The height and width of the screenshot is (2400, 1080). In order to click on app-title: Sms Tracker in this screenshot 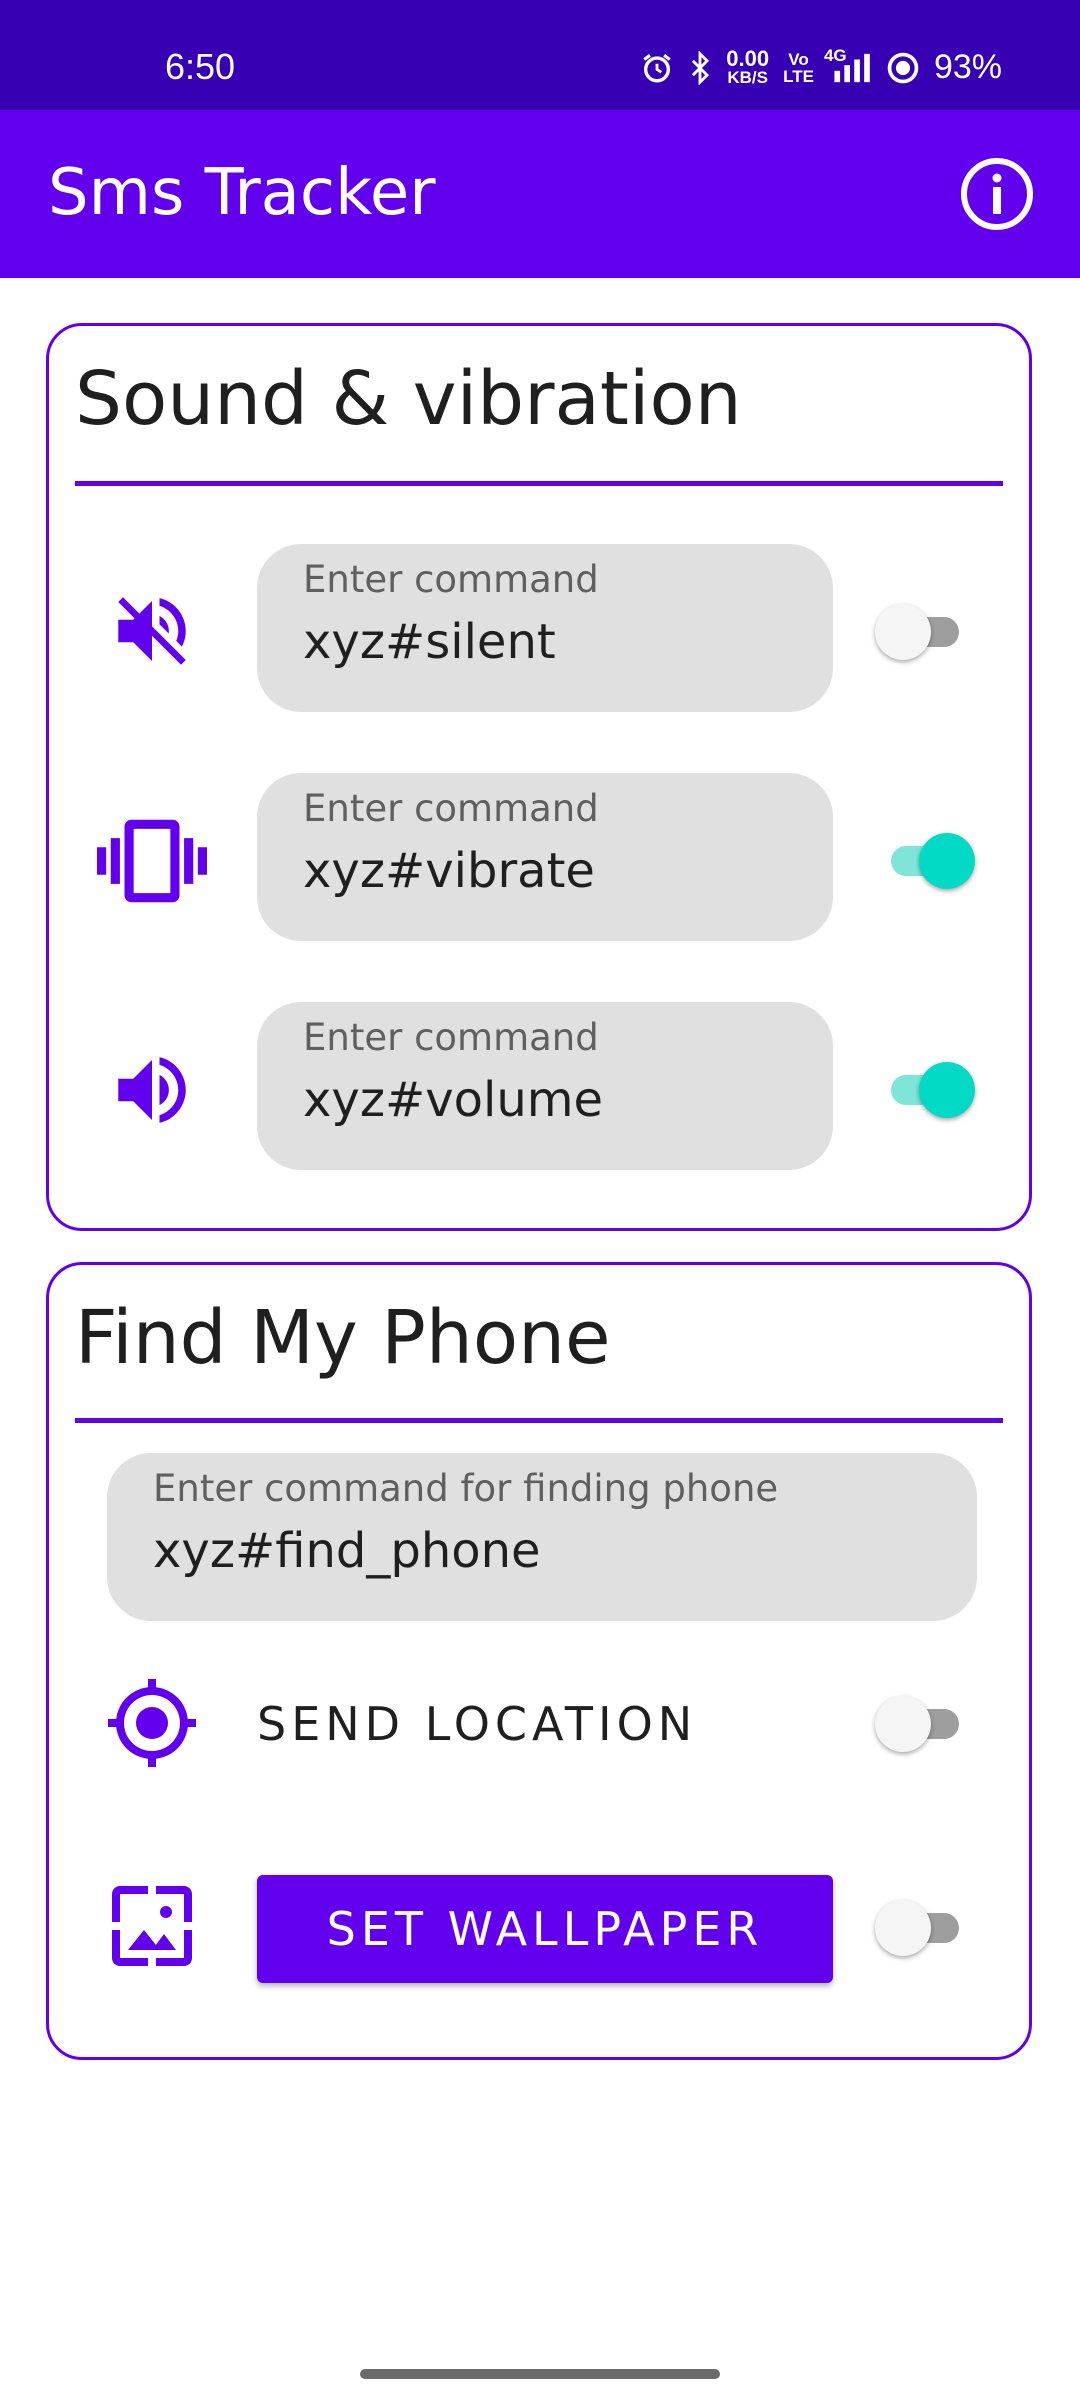, I will do `click(242, 193)`.